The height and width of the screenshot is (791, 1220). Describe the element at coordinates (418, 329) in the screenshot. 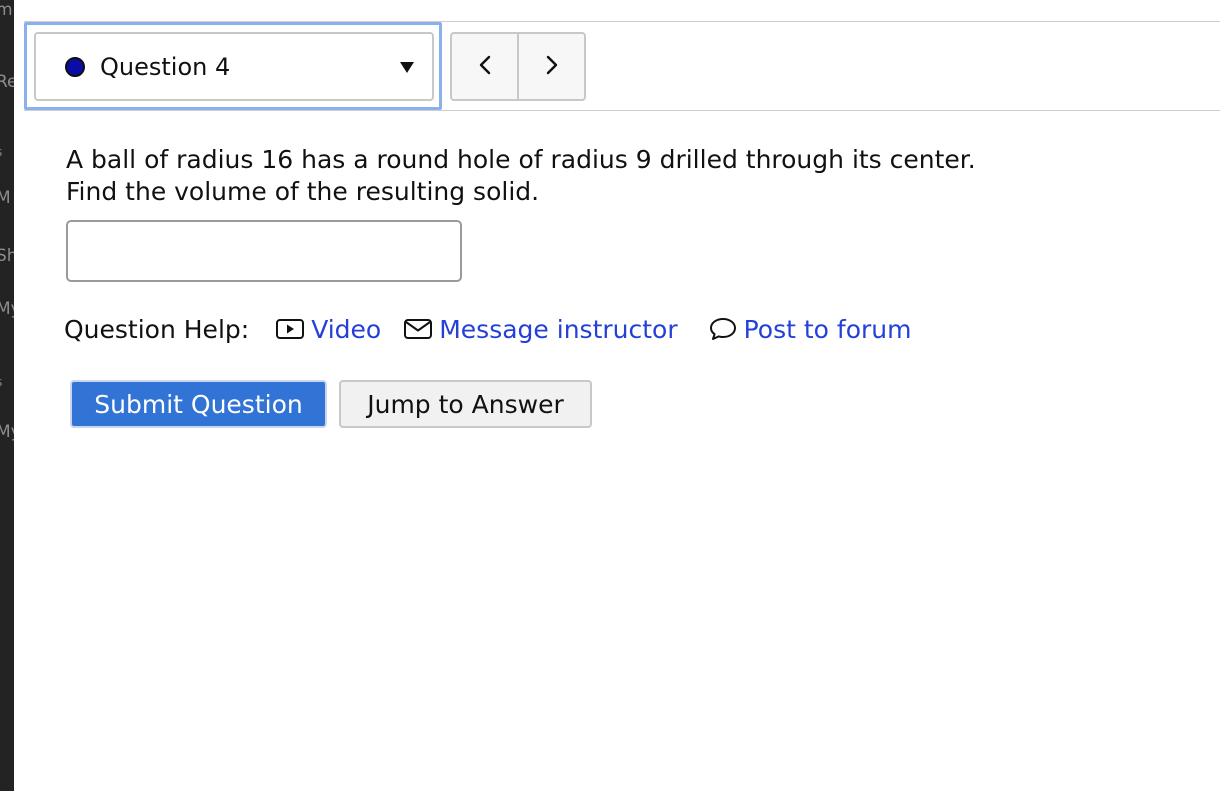

I see `envelope-icon` at that location.